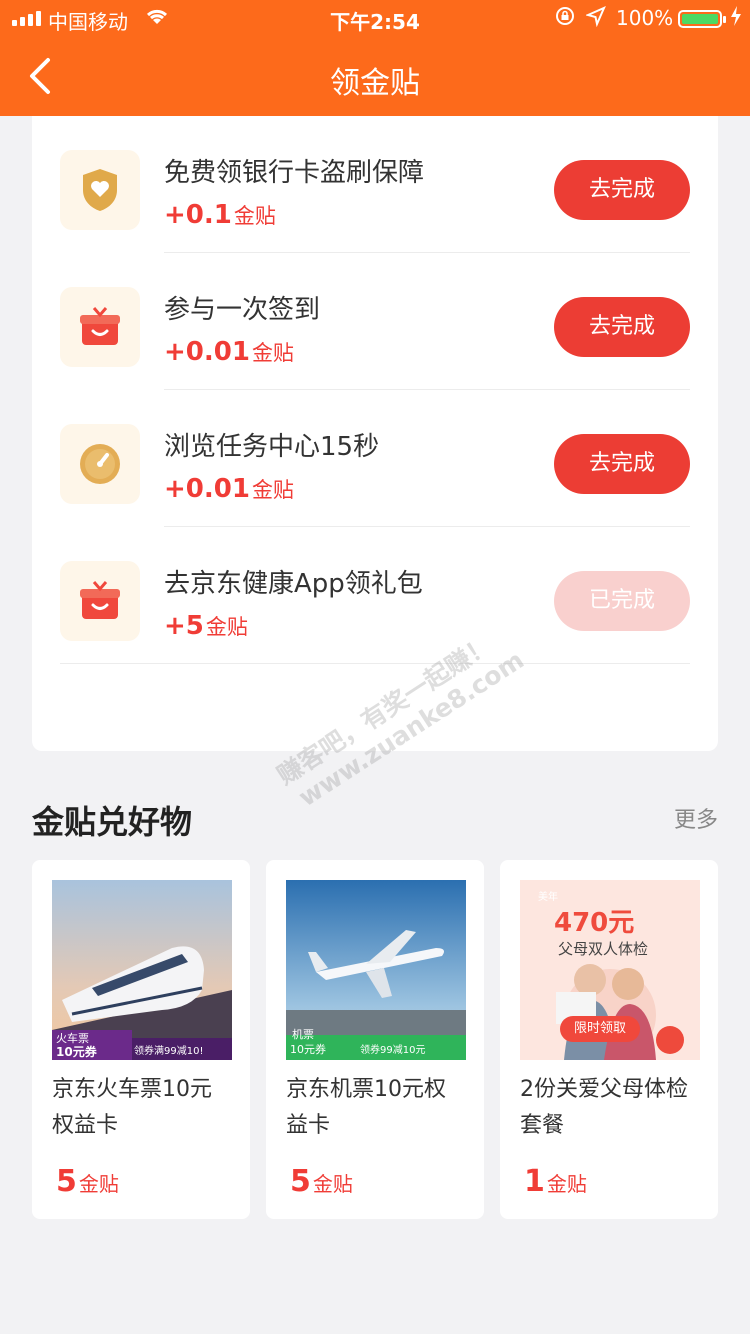 Image resolution: width=750 pixels, height=1334 pixels. What do you see at coordinates (375, 663) in the screenshot?
I see `divider` at bounding box center [375, 663].